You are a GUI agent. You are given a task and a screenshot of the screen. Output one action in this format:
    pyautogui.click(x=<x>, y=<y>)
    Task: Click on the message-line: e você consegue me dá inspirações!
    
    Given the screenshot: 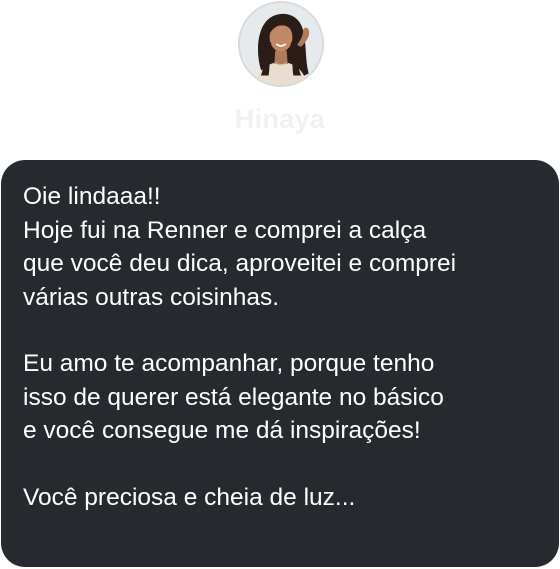 What is the action you would take?
    pyautogui.click(x=222, y=430)
    